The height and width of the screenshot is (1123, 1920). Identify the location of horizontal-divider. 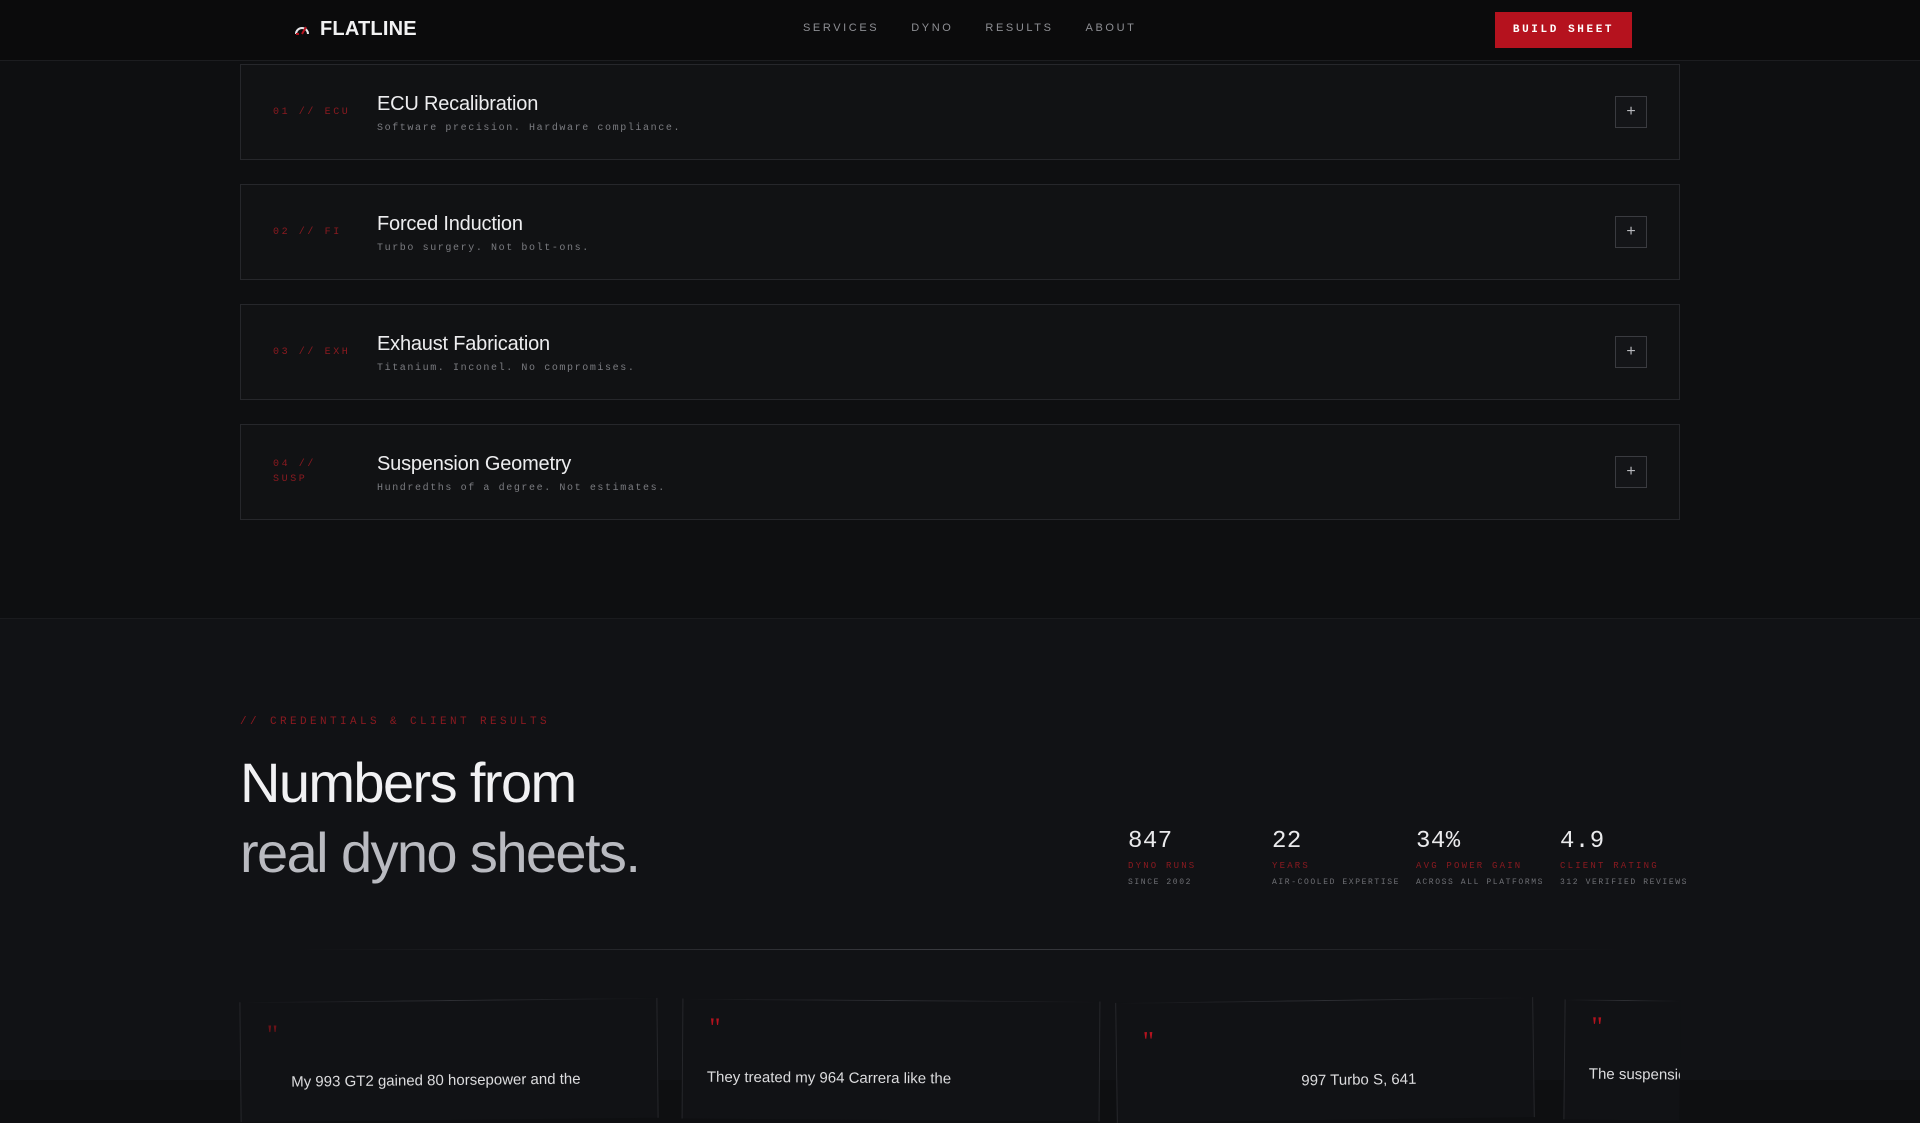
(960, 949).